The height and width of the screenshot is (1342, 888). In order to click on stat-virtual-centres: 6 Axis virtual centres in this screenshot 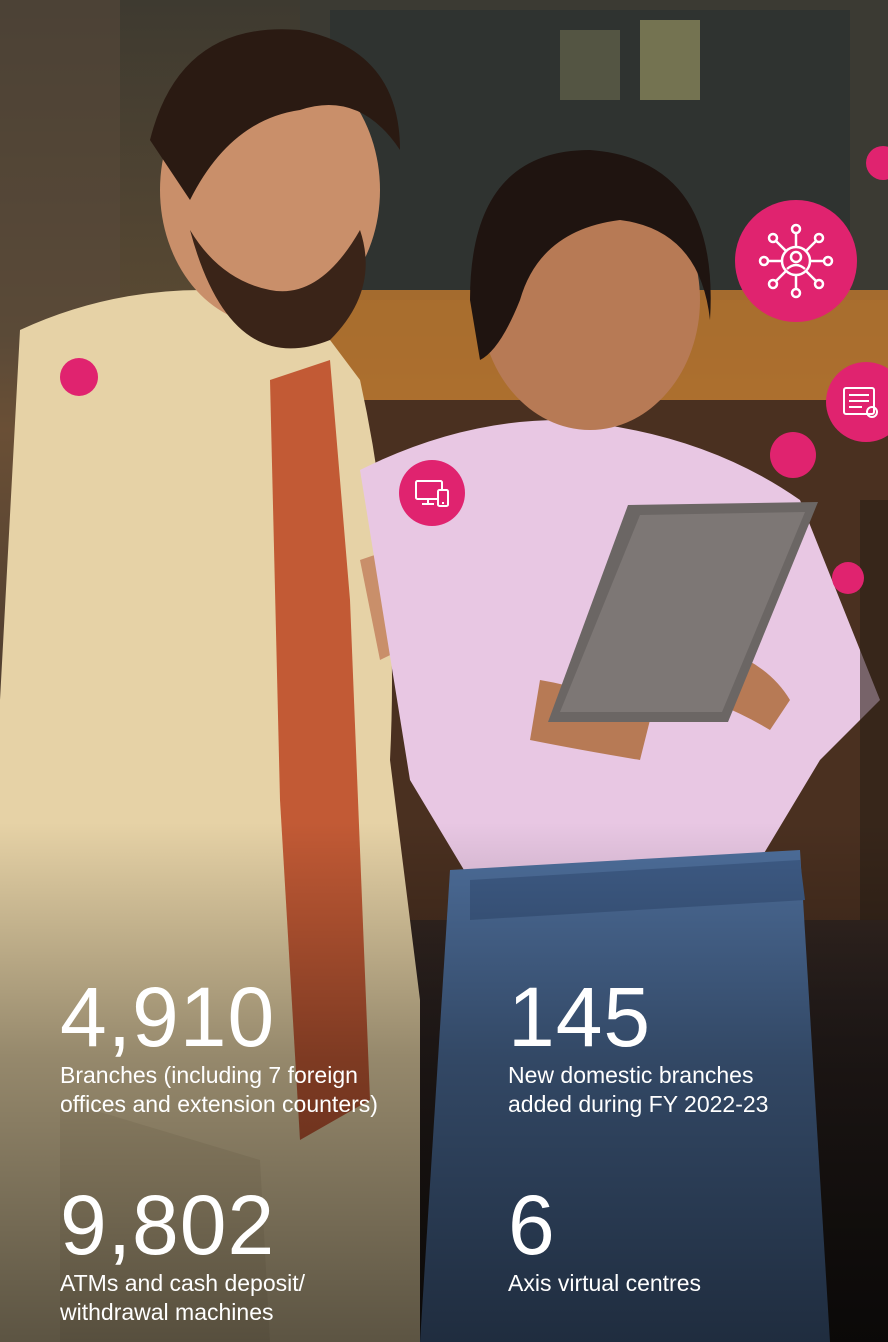, I will do `click(604, 1240)`.